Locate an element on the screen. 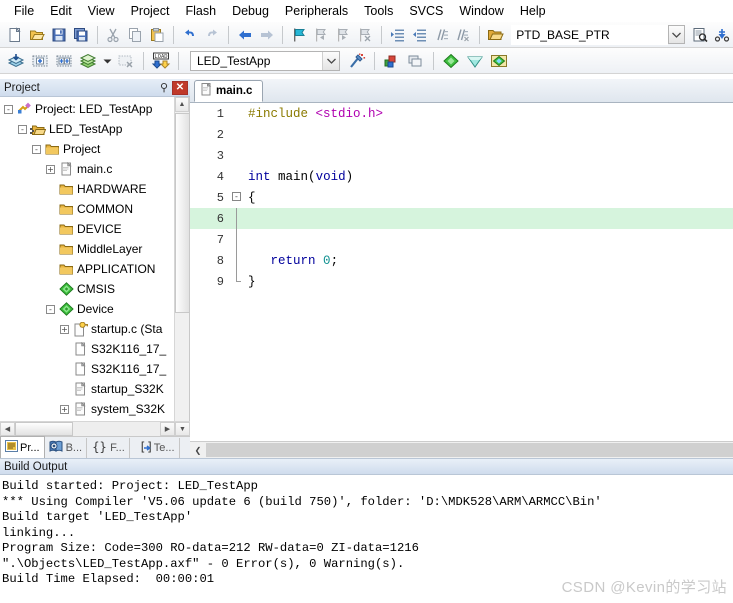 Image resolution: width=733 pixels, height=603 pixels. undo-icon is located at coordinates (190, 35).